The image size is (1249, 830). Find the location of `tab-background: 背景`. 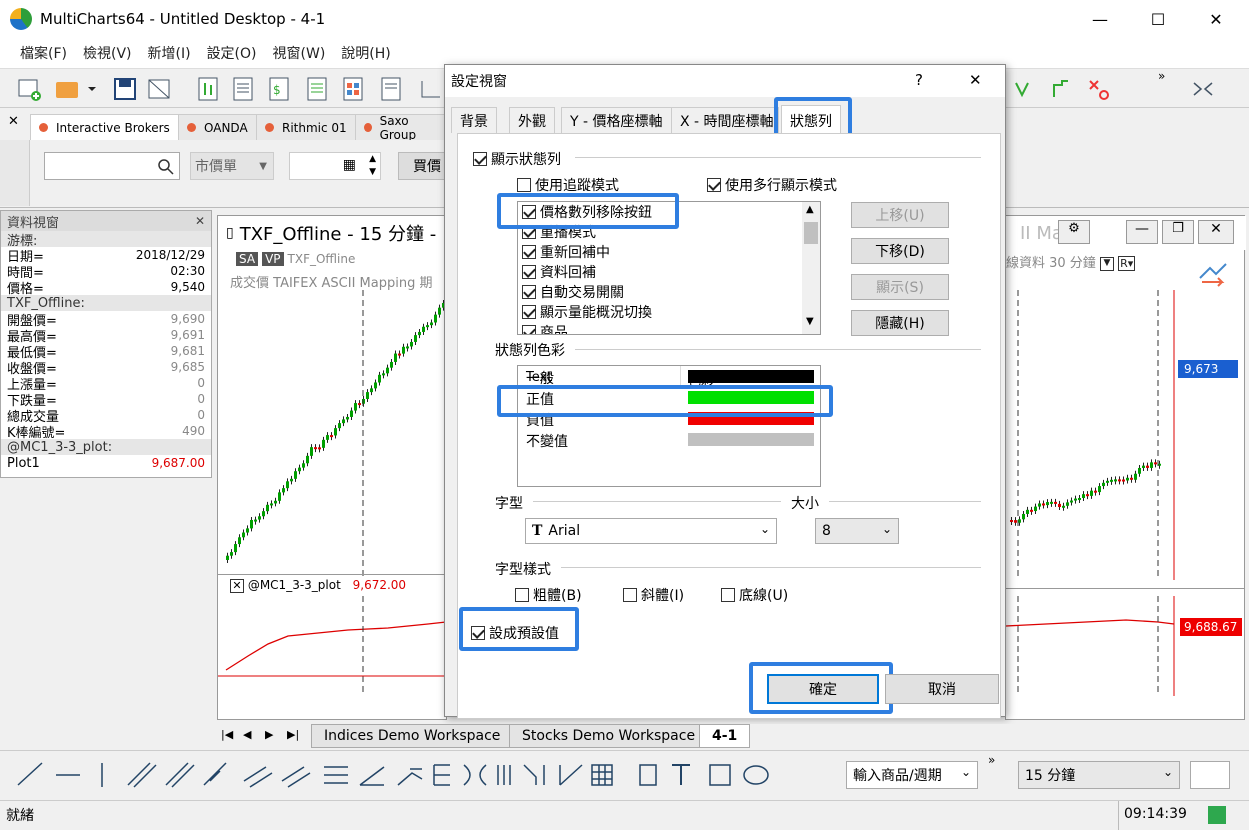

tab-background: 背景 is located at coordinates (474, 120).